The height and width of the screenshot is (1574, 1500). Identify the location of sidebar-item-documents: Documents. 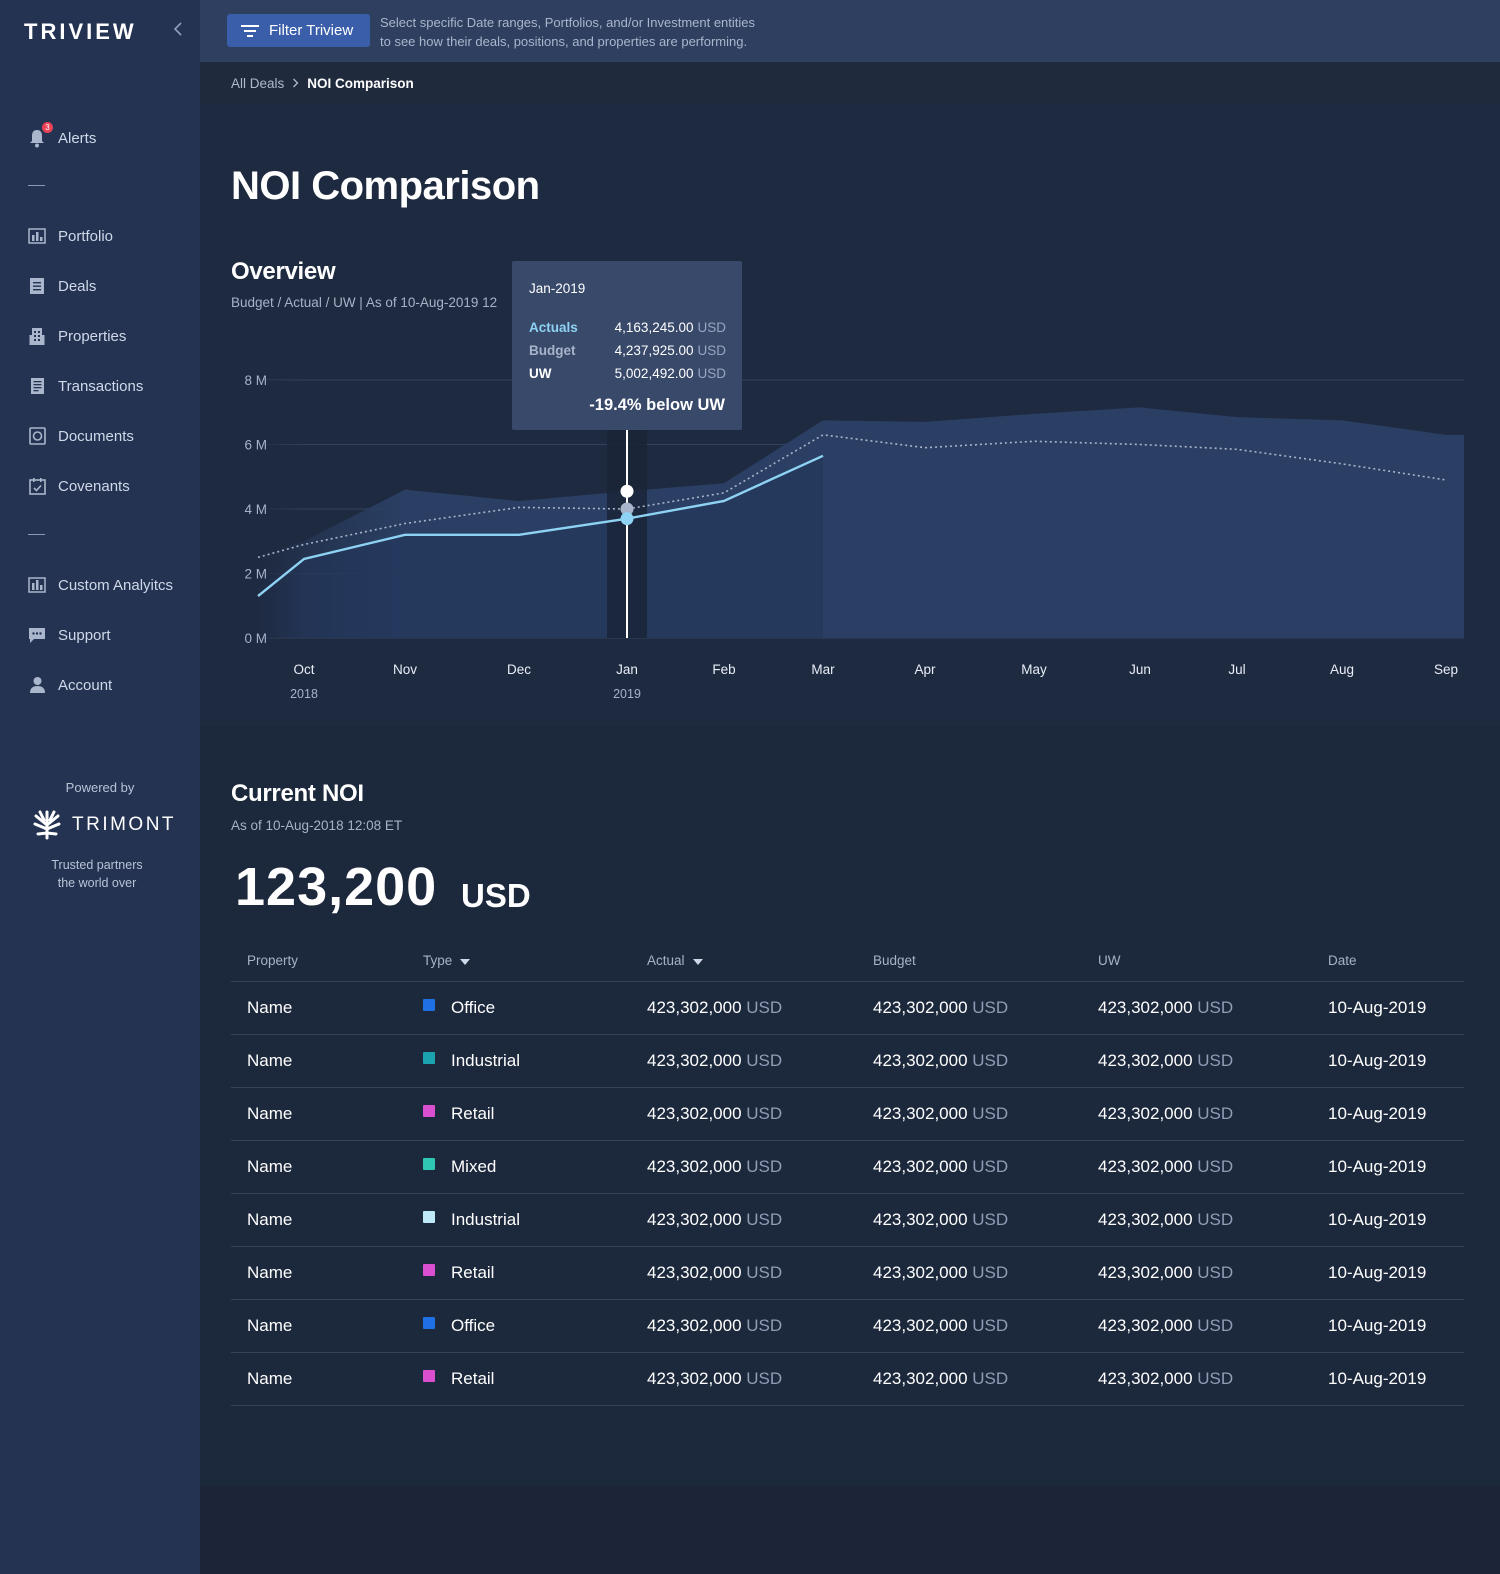
(80, 436).